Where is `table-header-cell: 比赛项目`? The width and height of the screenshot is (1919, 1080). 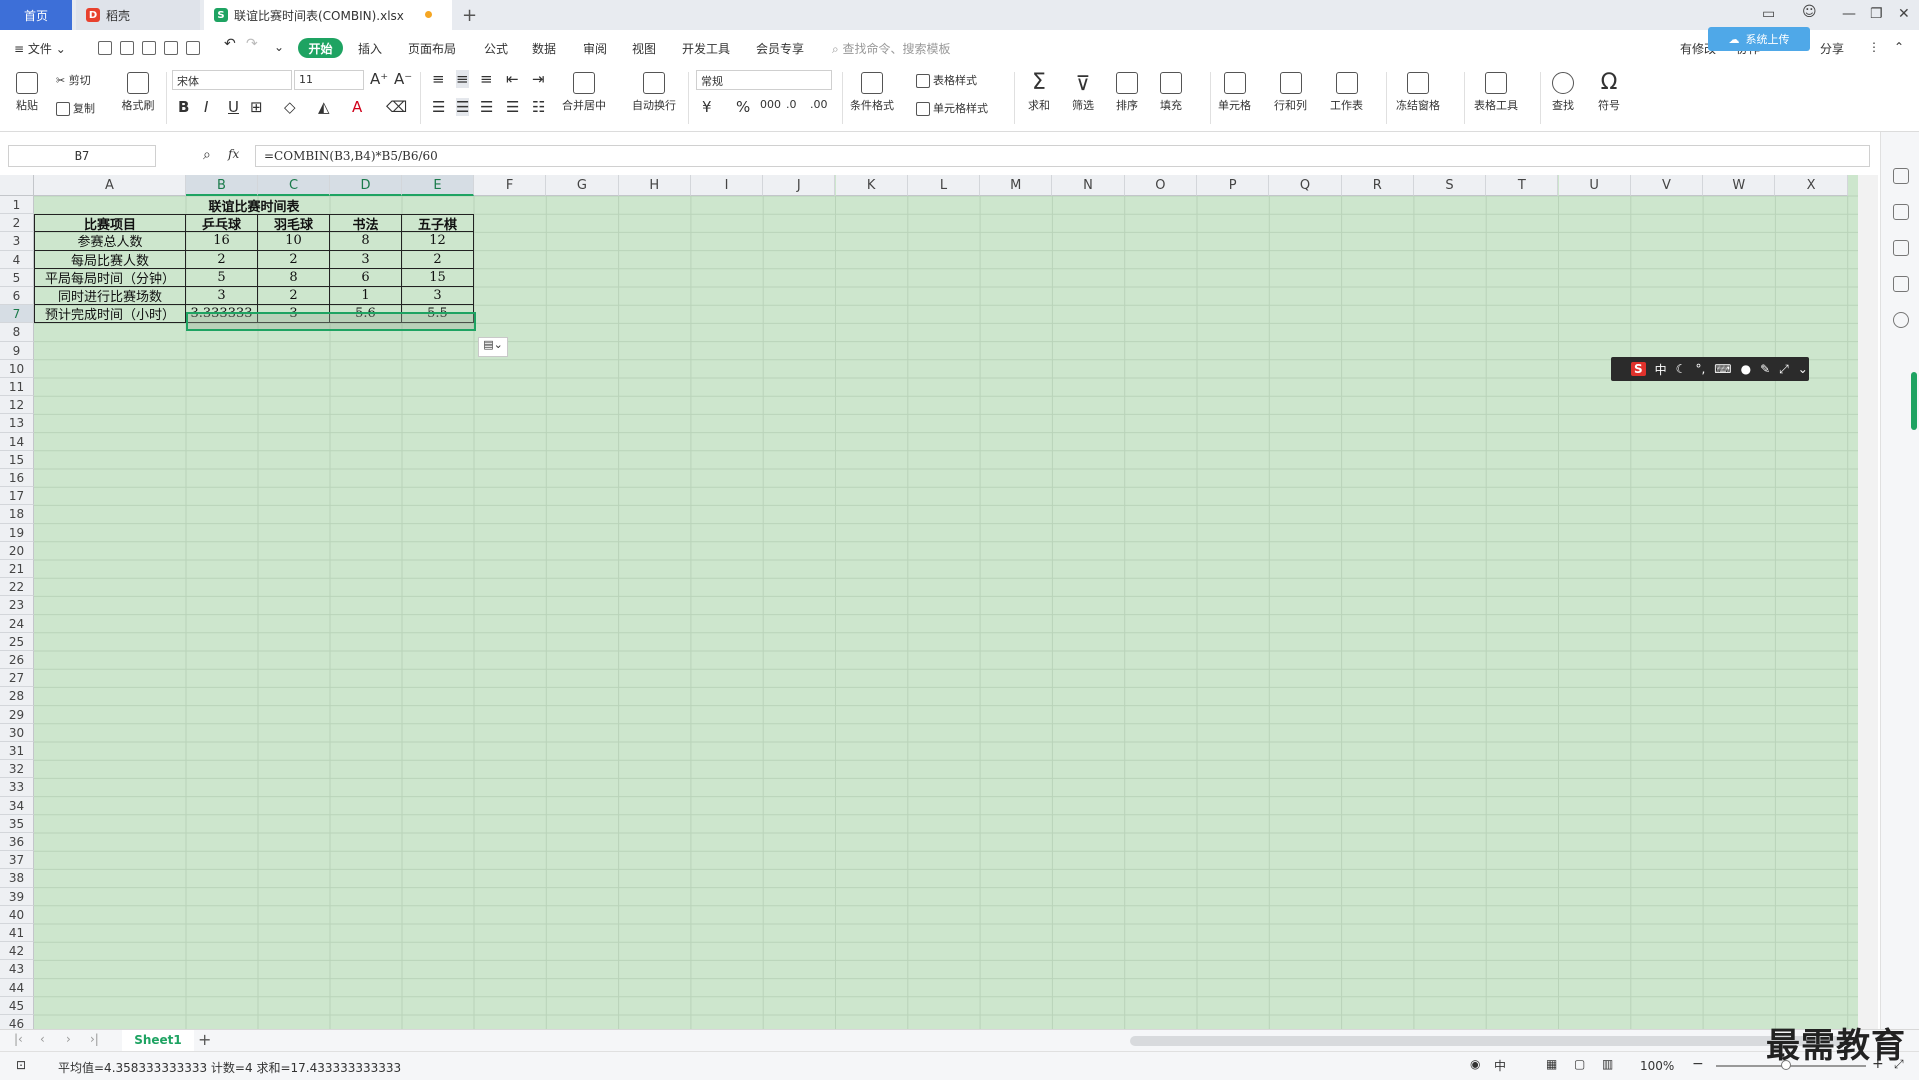
table-header-cell: 比赛项目 is located at coordinates (110, 223).